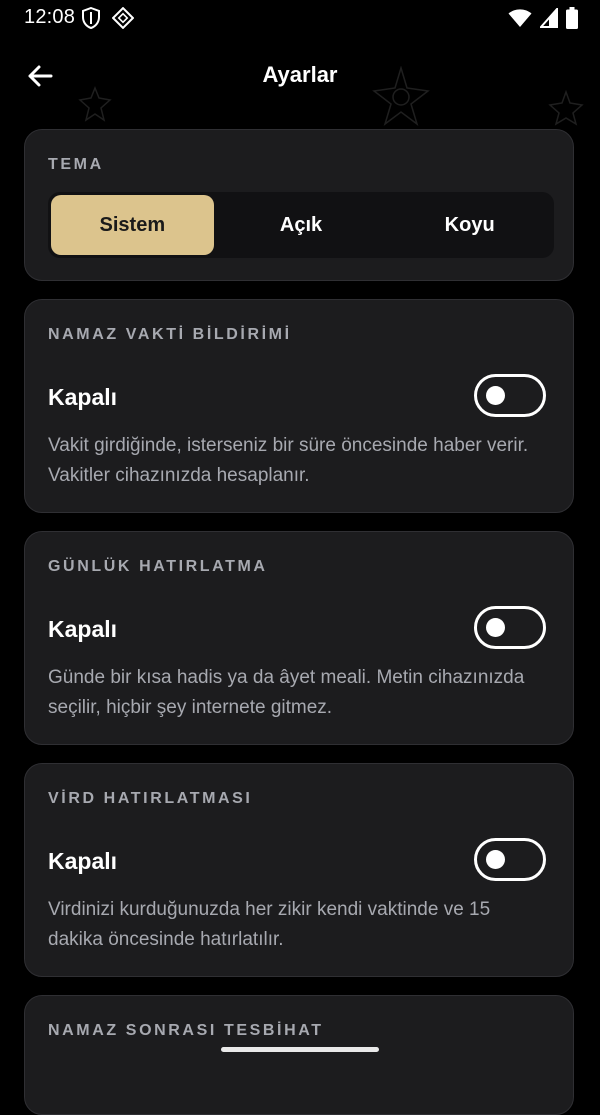 The image size is (600, 1115). I want to click on signal-icon, so click(548, 19).